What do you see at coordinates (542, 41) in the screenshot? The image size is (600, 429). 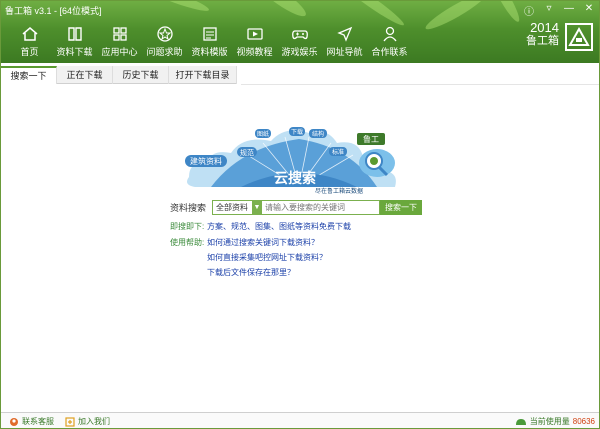 I see `brand-name: 鲁工箱` at bounding box center [542, 41].